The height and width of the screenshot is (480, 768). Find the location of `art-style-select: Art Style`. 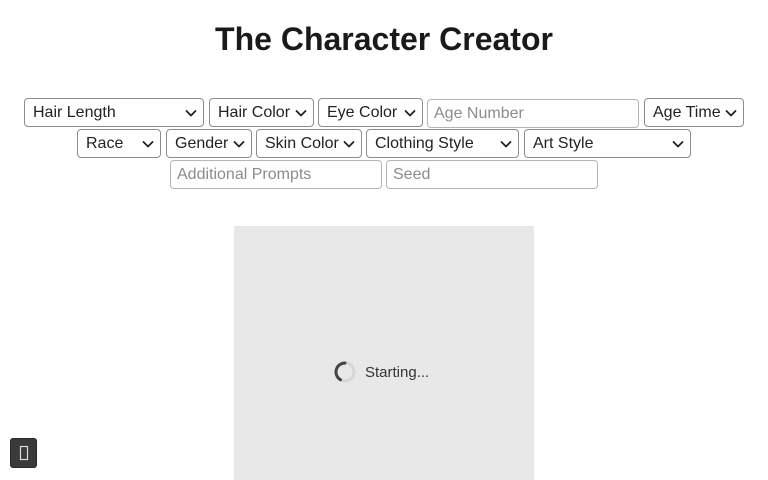

art-style-select: Art Style is located at coordinates (607, 143).